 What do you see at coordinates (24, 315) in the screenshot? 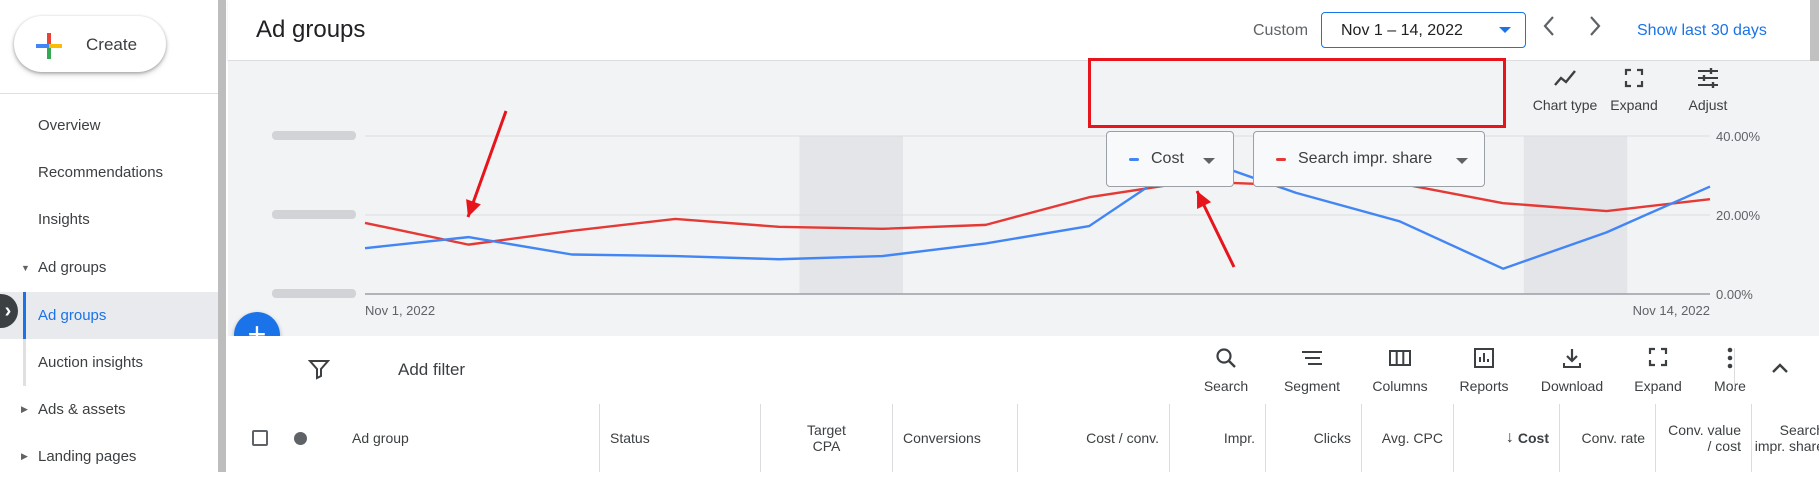
I see `active-indicator` at bounding box center [24, 315].